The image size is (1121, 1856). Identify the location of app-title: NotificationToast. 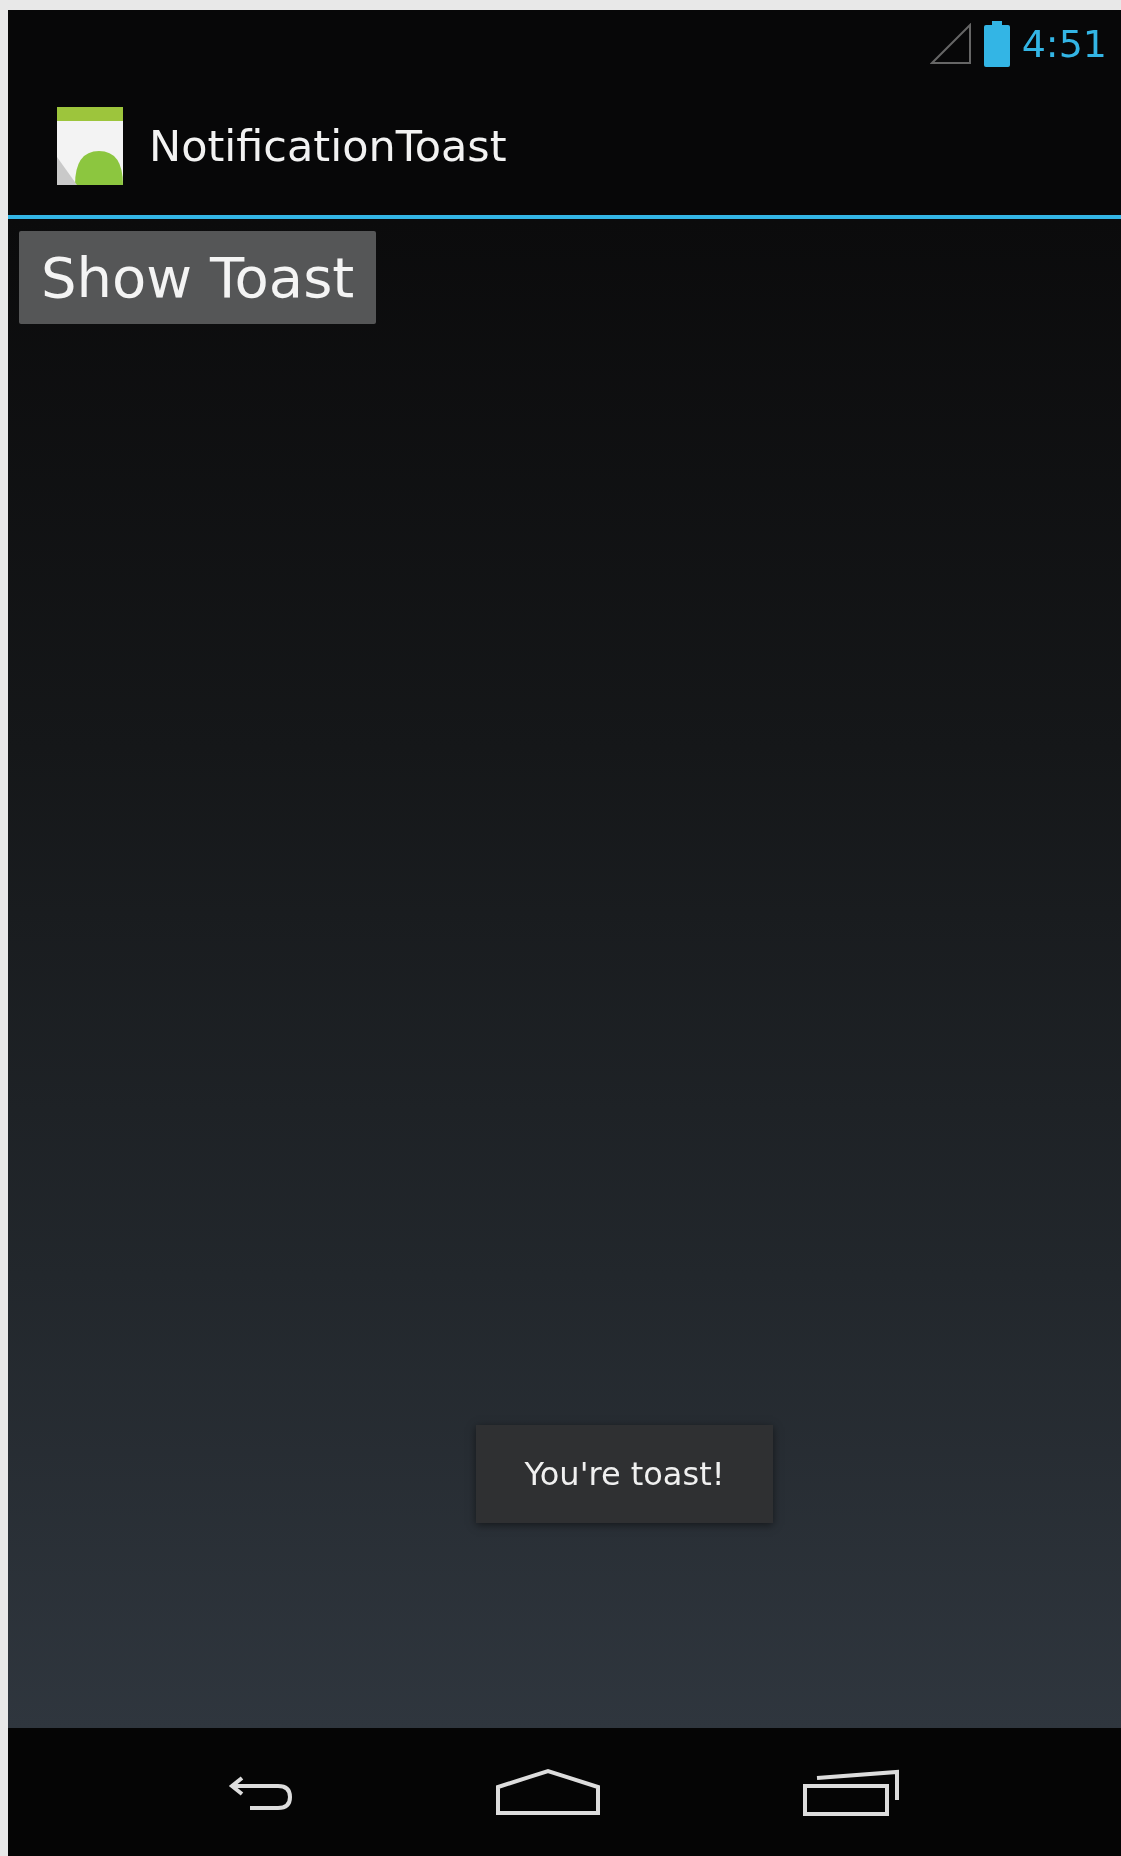
(328, 146).